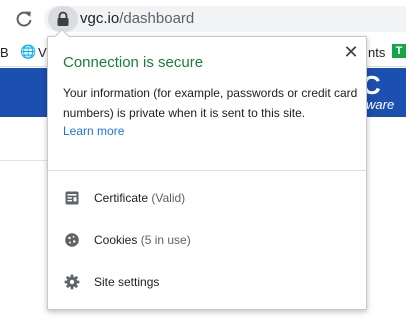 The width and height of the screenshot is (406, 326). I want to click on gear-icon, so click(72, 282).